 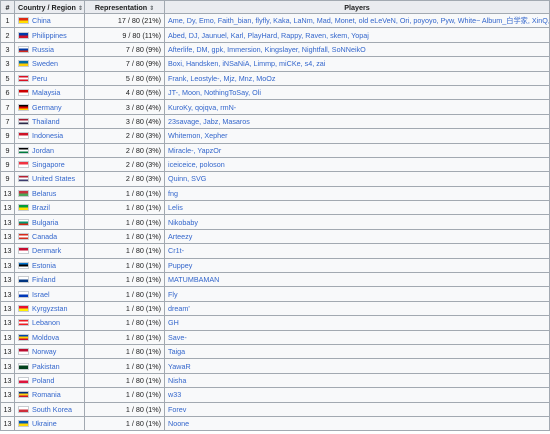 What do you see at coordinates (357, 395) in the screenshot?
I see `players-cell: w33` at bounding box center [357, 395].